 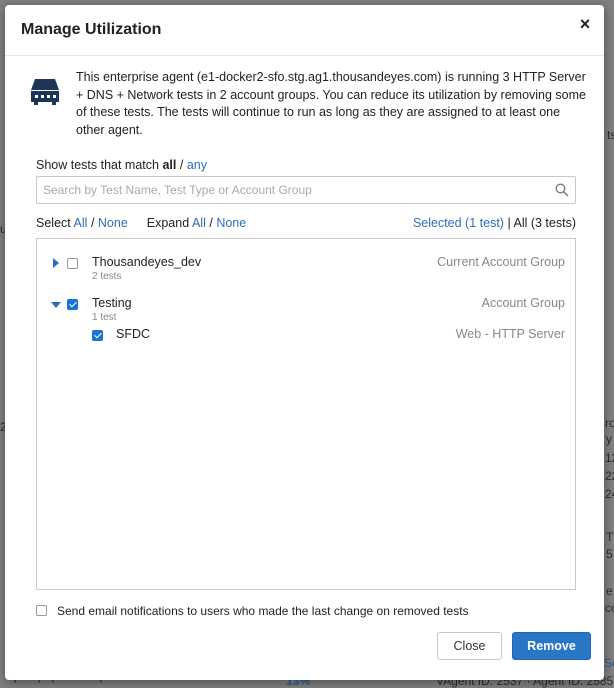 What do you see at coordinates (609, 663) in the screenshot?
I see `bg-link: Se` at bounding box center [609, 663].